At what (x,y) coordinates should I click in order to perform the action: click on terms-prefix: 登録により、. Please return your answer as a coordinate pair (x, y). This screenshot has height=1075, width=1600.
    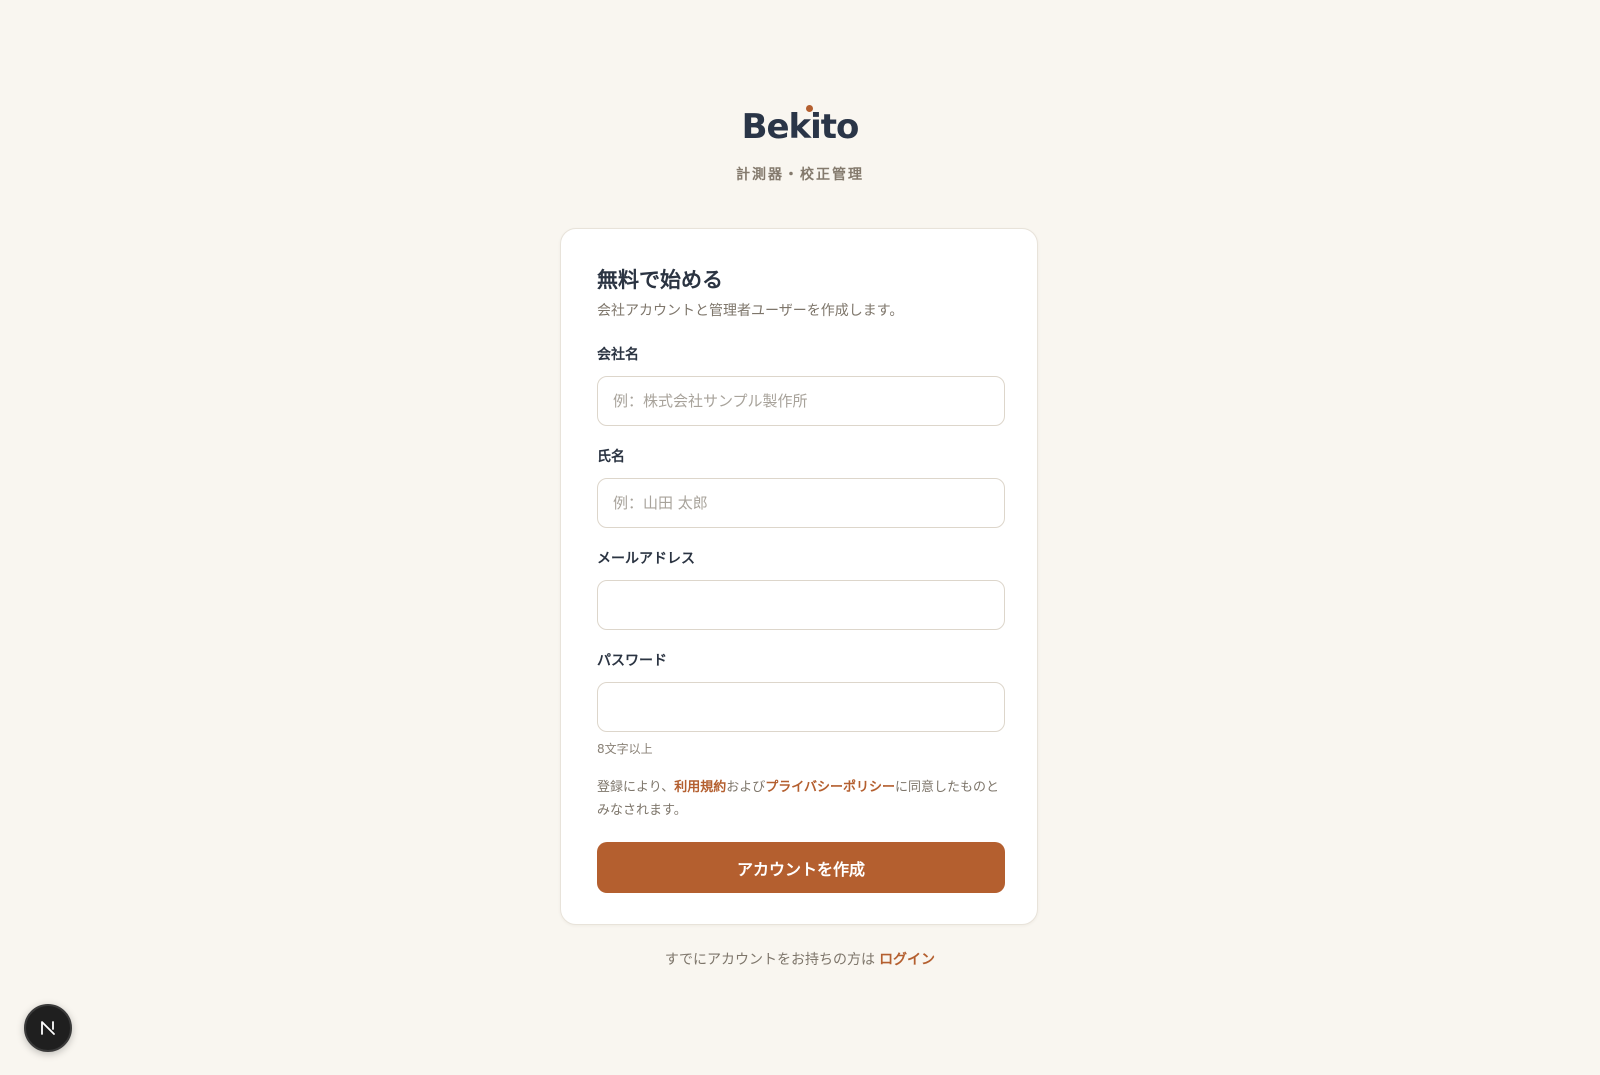
    Looking at the image, I should click on (636, 787).